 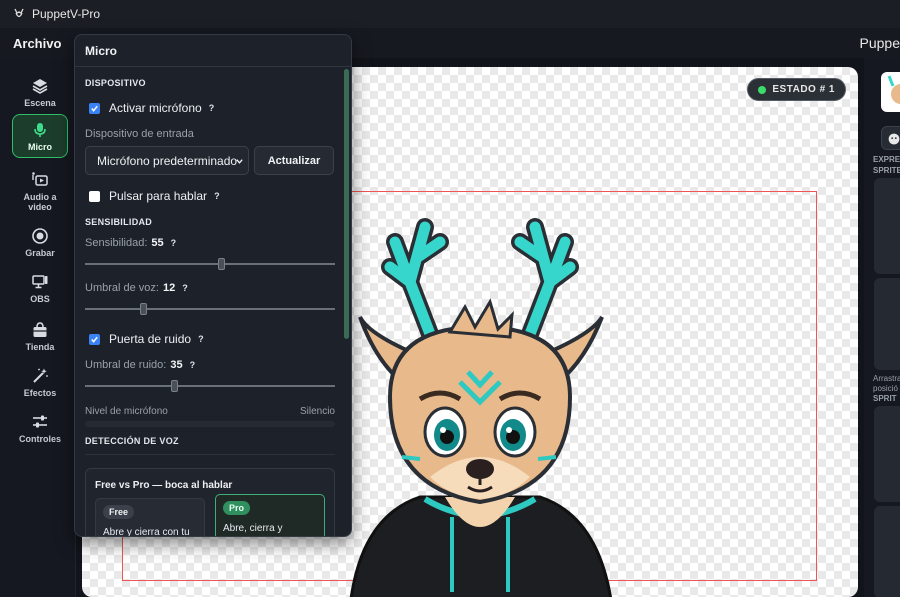 What do you see at coordinates (886, 170) in the screenshot?
I see `label-sprites: SPRITE` at bounding box center [886, 170].